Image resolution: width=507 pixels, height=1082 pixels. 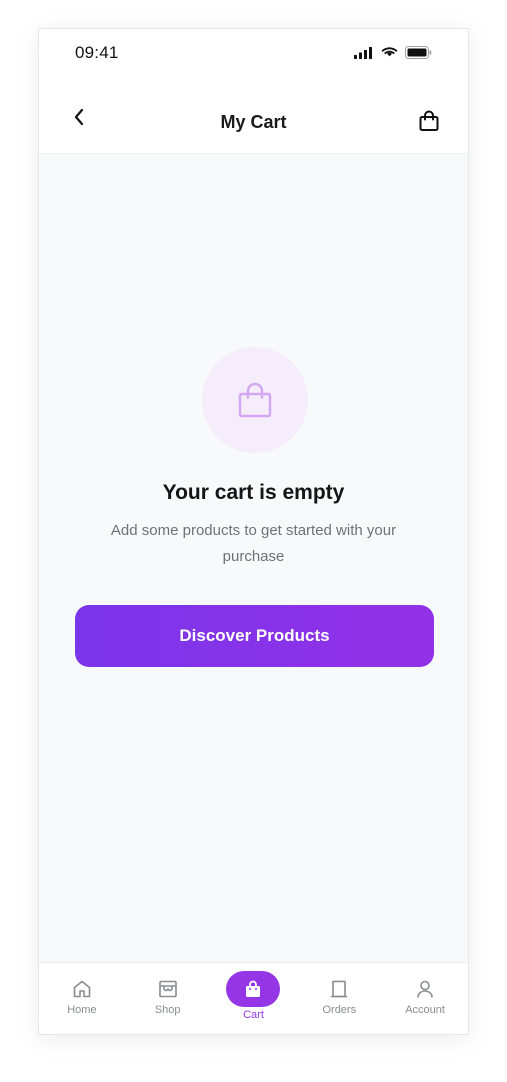 I want to click on nav-bar: My Cart, so click(x=253, y=116).